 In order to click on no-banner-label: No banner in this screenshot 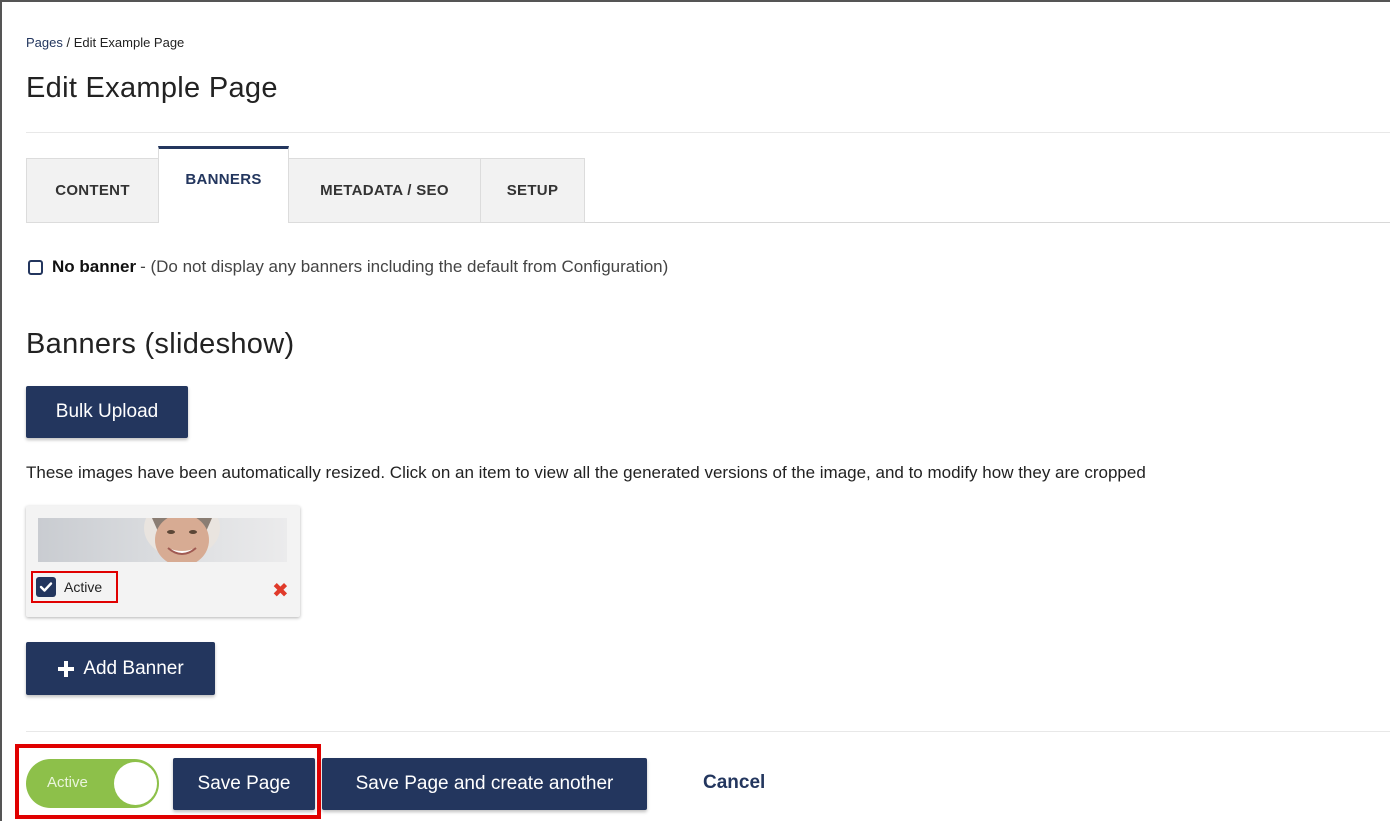, I will do `click(94, 266)`.